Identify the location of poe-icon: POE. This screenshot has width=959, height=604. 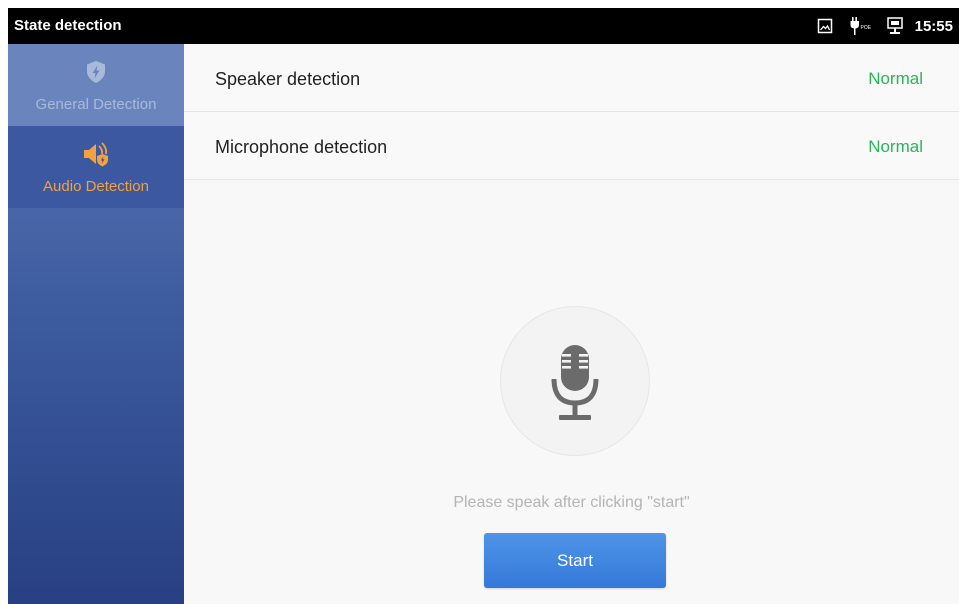
(860, 26).